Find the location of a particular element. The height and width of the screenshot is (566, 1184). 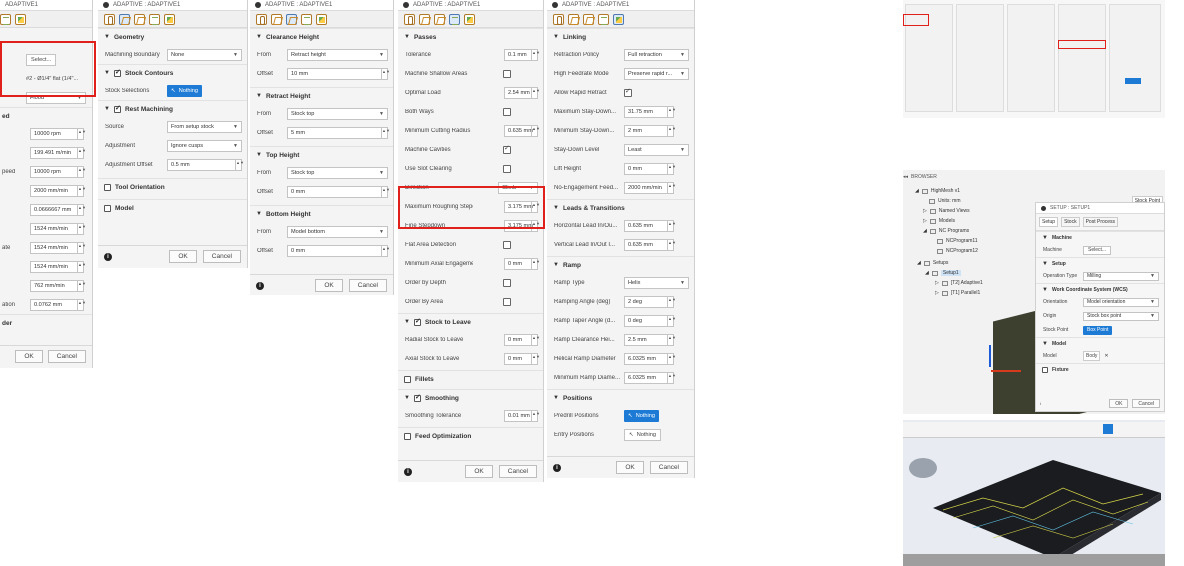

collapse-arrow-icon: ◂◂ is located at coordinates (905, 177).